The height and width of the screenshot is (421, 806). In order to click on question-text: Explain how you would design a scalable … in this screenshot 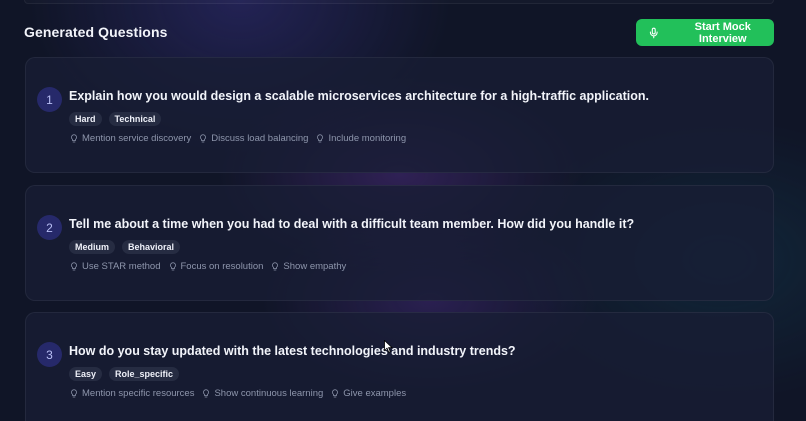, I will do `click(359, 96)`.